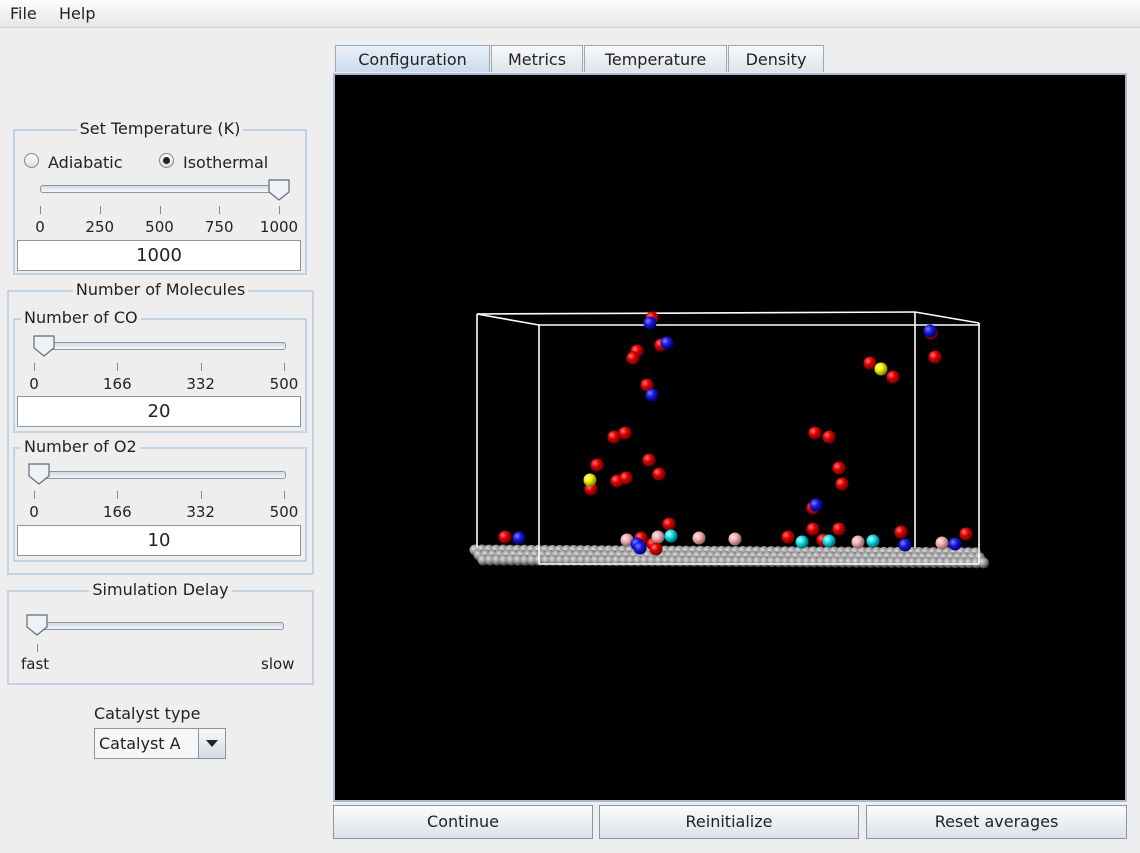  Describe the element at coordinates (39, 474) in the screenshot. I see `o2-slider-thumb` at that location.